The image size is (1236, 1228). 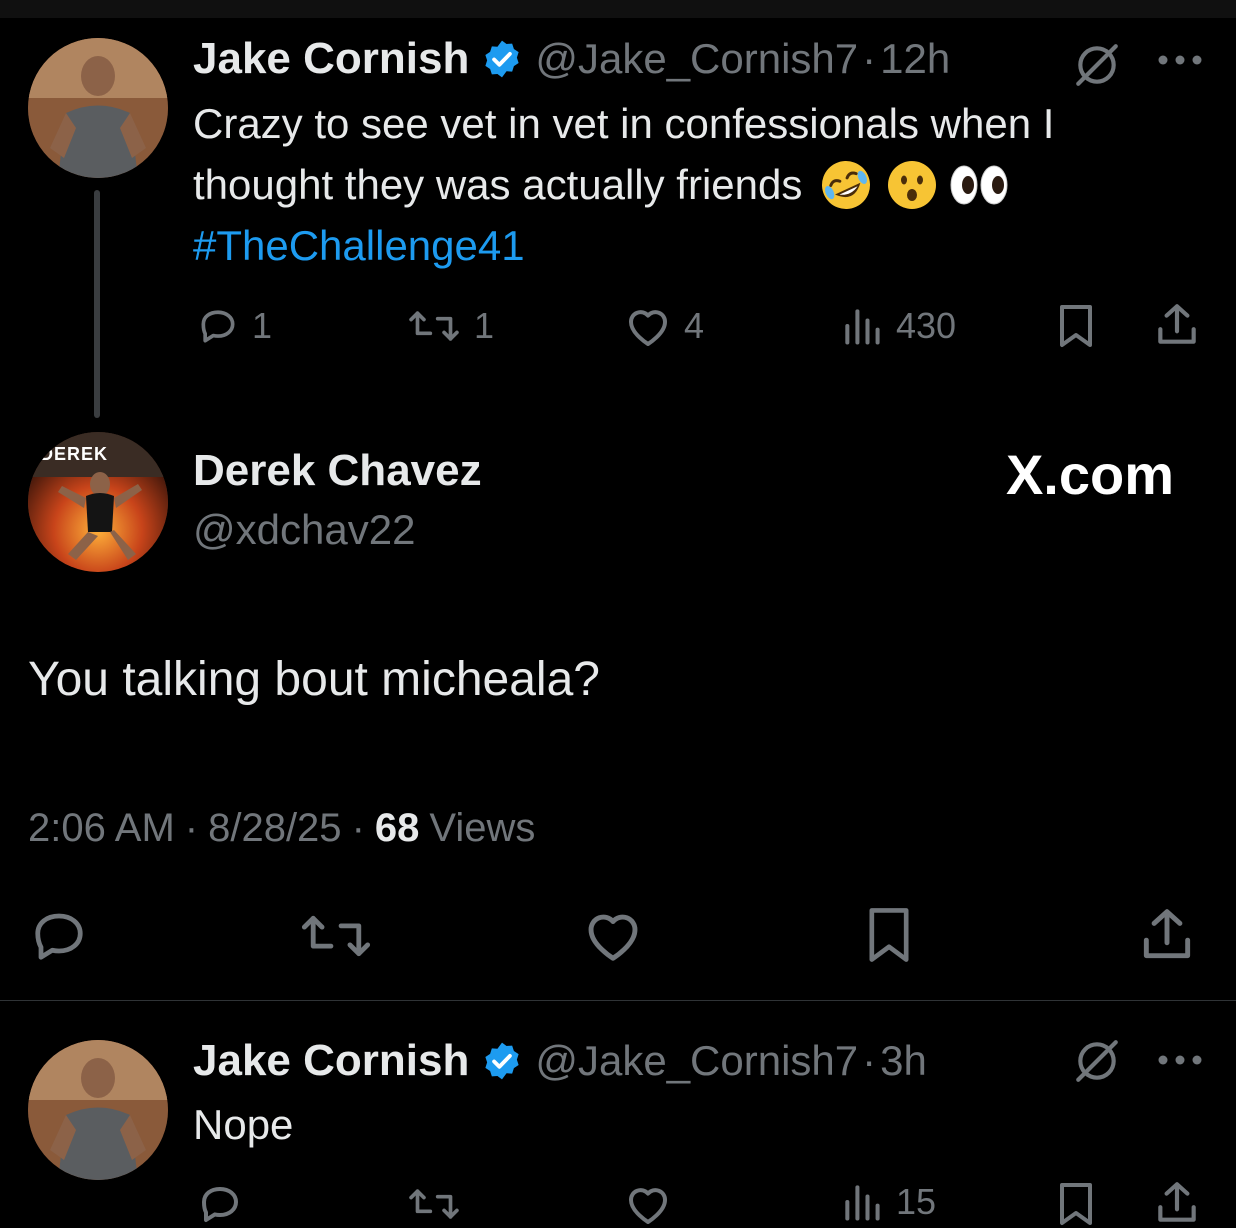 What do you see at coordinates (693, 245) in the screenshot?
I see `hashtag-link: #TheChallenge41` at bounding box center [693, 245].